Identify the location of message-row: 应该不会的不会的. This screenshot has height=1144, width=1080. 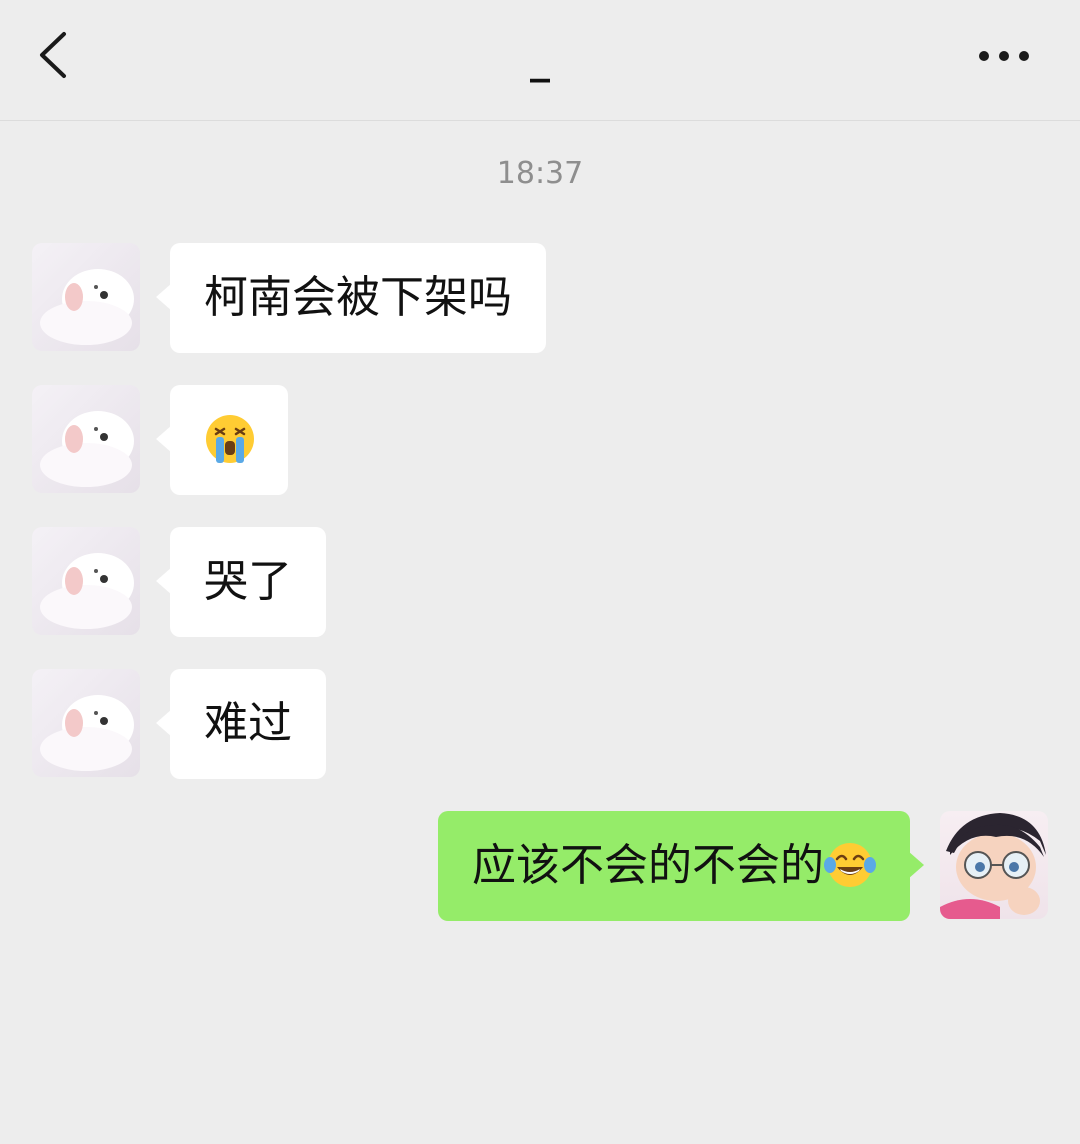
(540, 866).